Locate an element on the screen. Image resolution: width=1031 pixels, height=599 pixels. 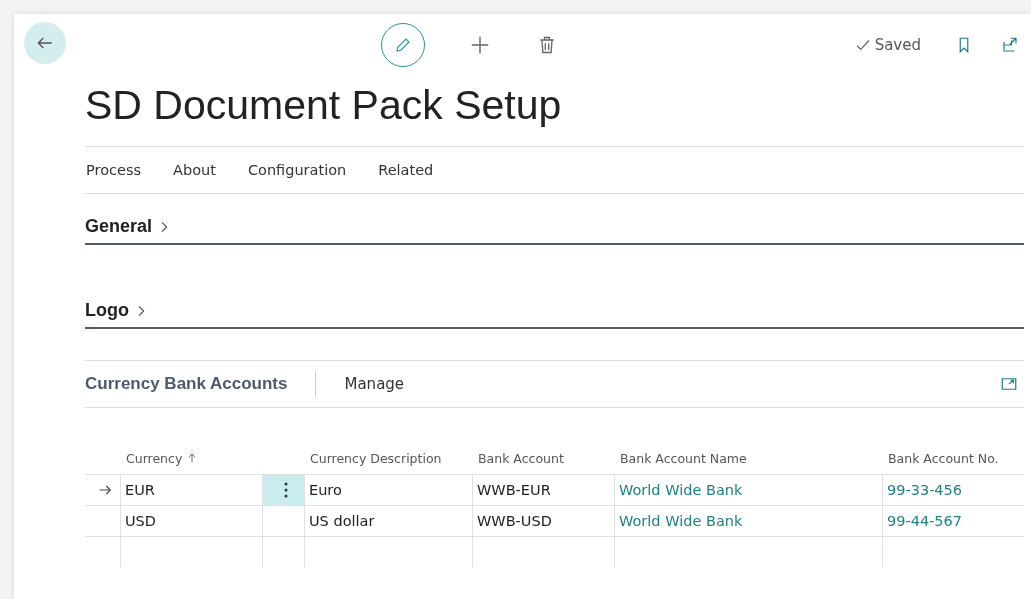
cell-text: Euro is located at coordinates (325, 490).